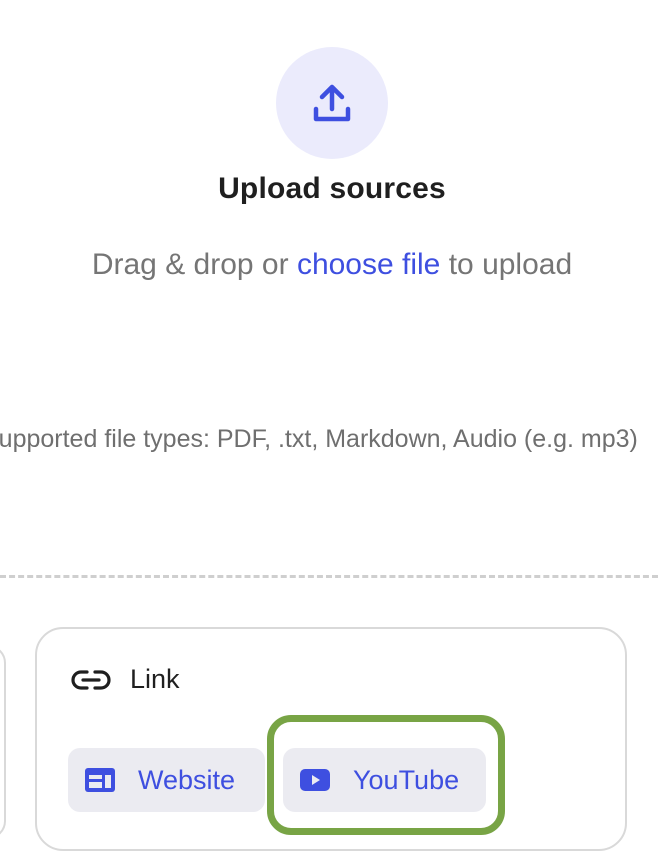 The image size is (658, 862). What do you see at coordinates (329, 576) in the screenshot?
I see `dashed-divider` at bounding box center [329, 576].